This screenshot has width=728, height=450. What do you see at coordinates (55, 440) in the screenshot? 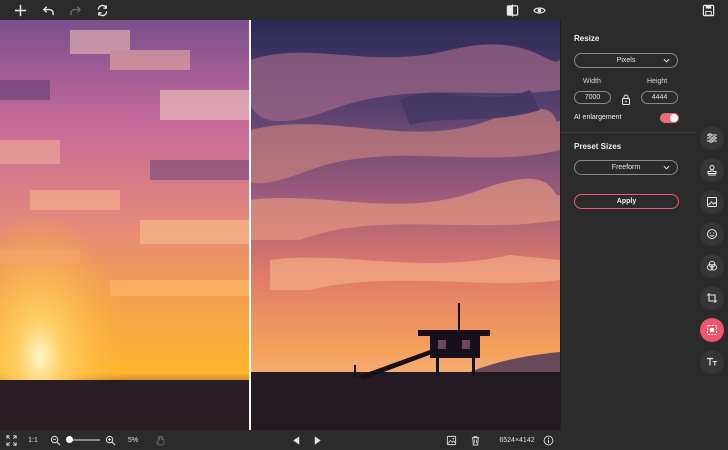
I see `zoom-out-icon` at bounding box center [55, 440].